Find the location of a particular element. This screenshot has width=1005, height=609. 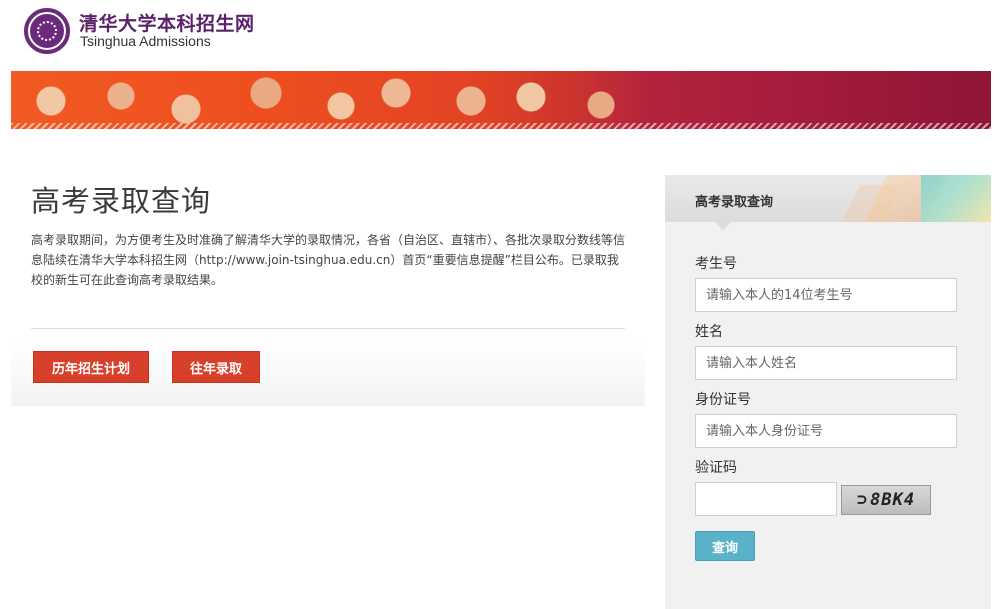

captcha-input is located at coordinates (766, 499).